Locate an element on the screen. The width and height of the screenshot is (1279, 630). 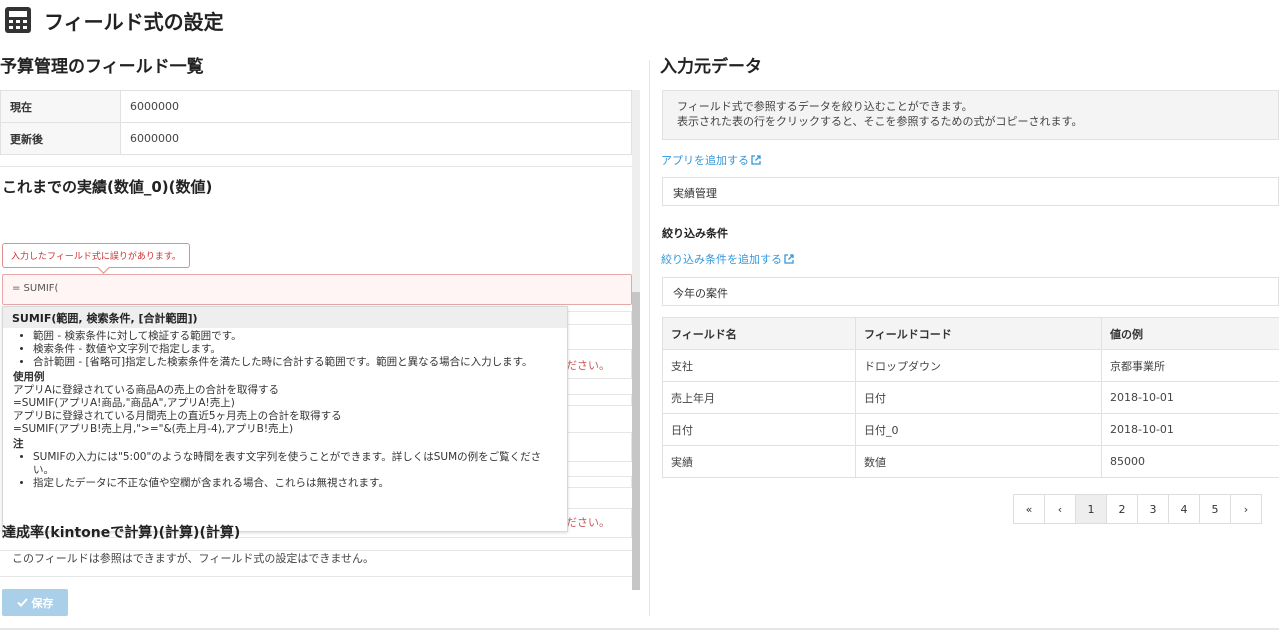
table-cell: 実績 is located at coordinates (759, 461).